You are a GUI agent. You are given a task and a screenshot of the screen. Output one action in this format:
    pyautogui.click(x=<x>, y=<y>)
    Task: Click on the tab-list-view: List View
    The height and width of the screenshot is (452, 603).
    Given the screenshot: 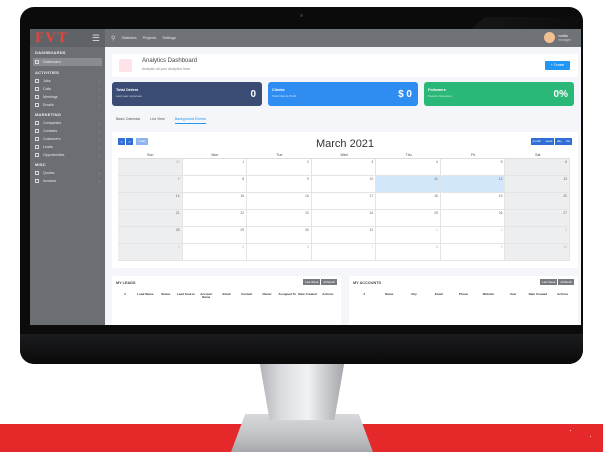 What is the action you would take?
    pyautogui.click(x=157, y=120)
    